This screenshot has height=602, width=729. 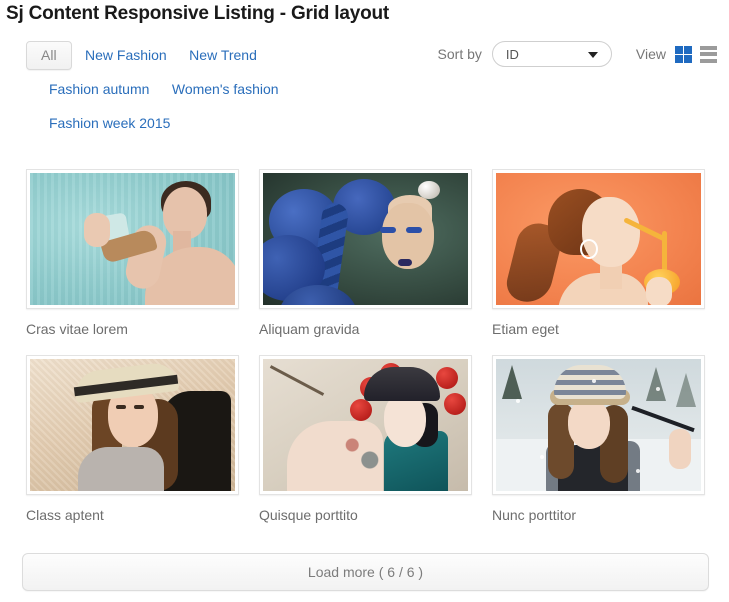 I want to click on item-title: Cras vitae lorem, so click(x=132, y=329).